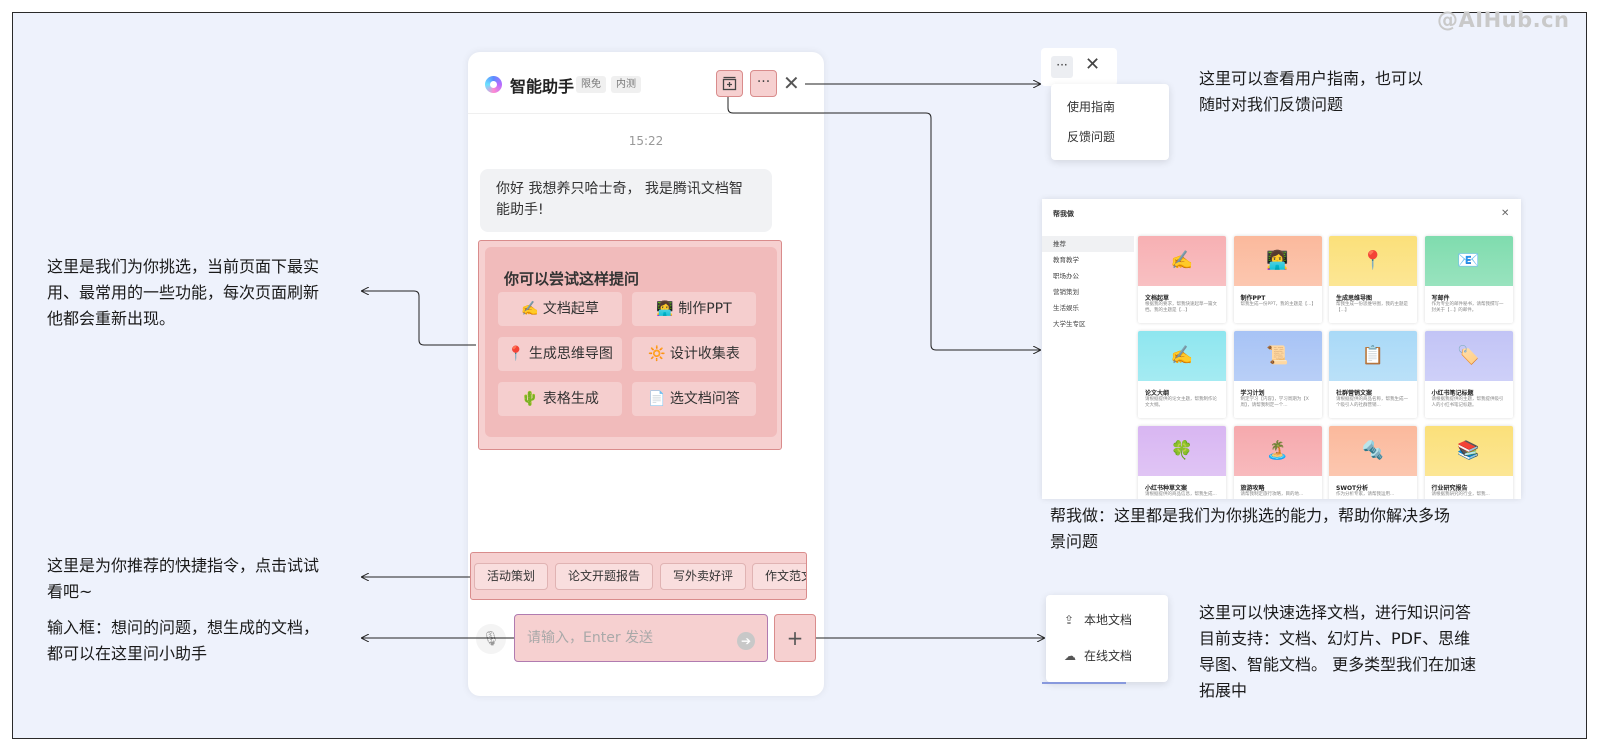 The width and height of the screenshot is (1600, 754). I want to click on menu-item-feedback: 反馈问题, so click(1110, 137).